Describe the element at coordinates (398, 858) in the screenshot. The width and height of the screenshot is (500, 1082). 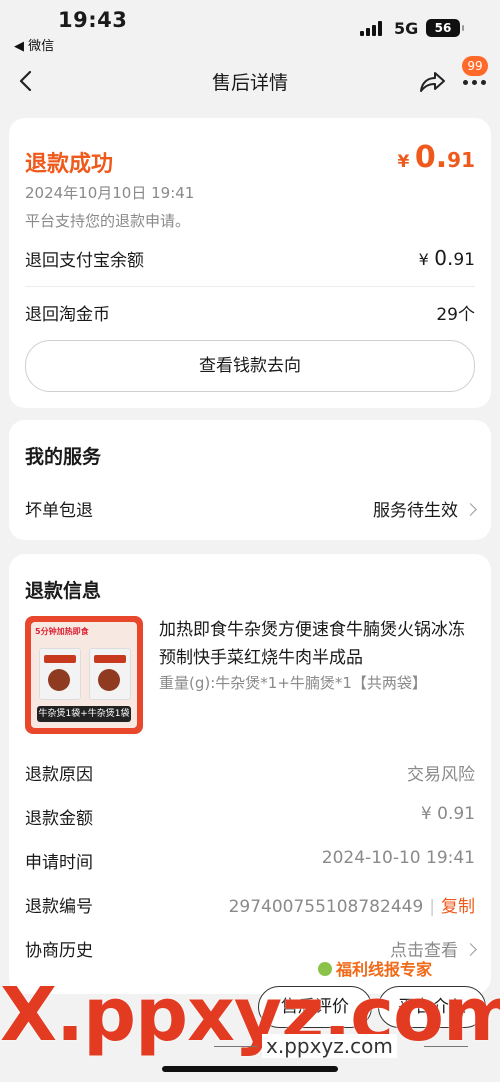
I see `apply-time-value: 2024-10-10 19:41` at that location.